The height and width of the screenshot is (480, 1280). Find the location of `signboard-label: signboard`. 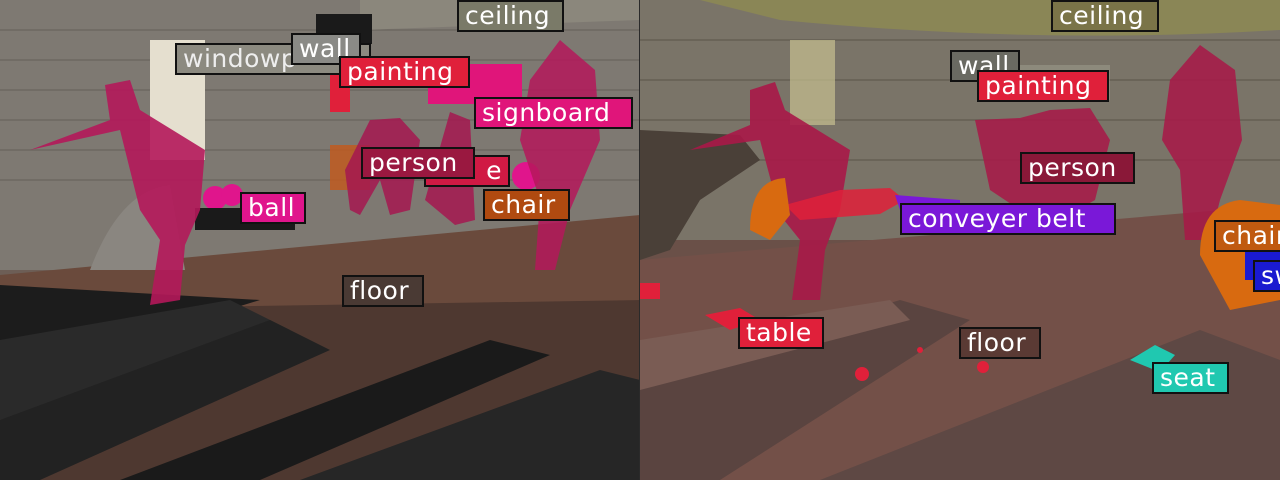

signboard-label: signboard is located at coordinates (553, 113).